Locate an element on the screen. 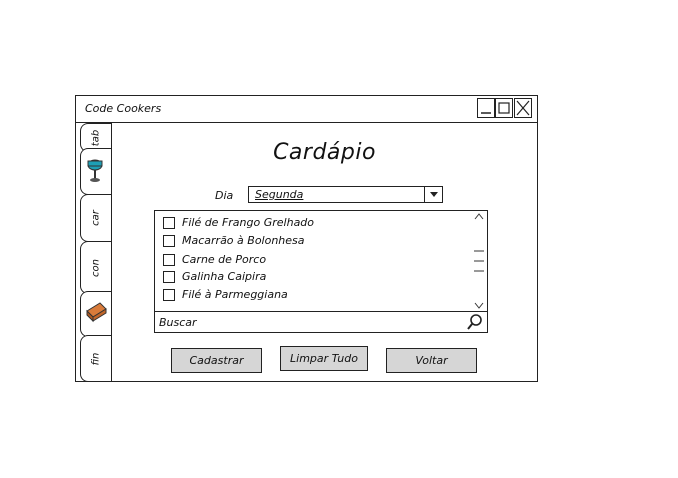  day-select: Segunda is located at coordinates (345, 194).